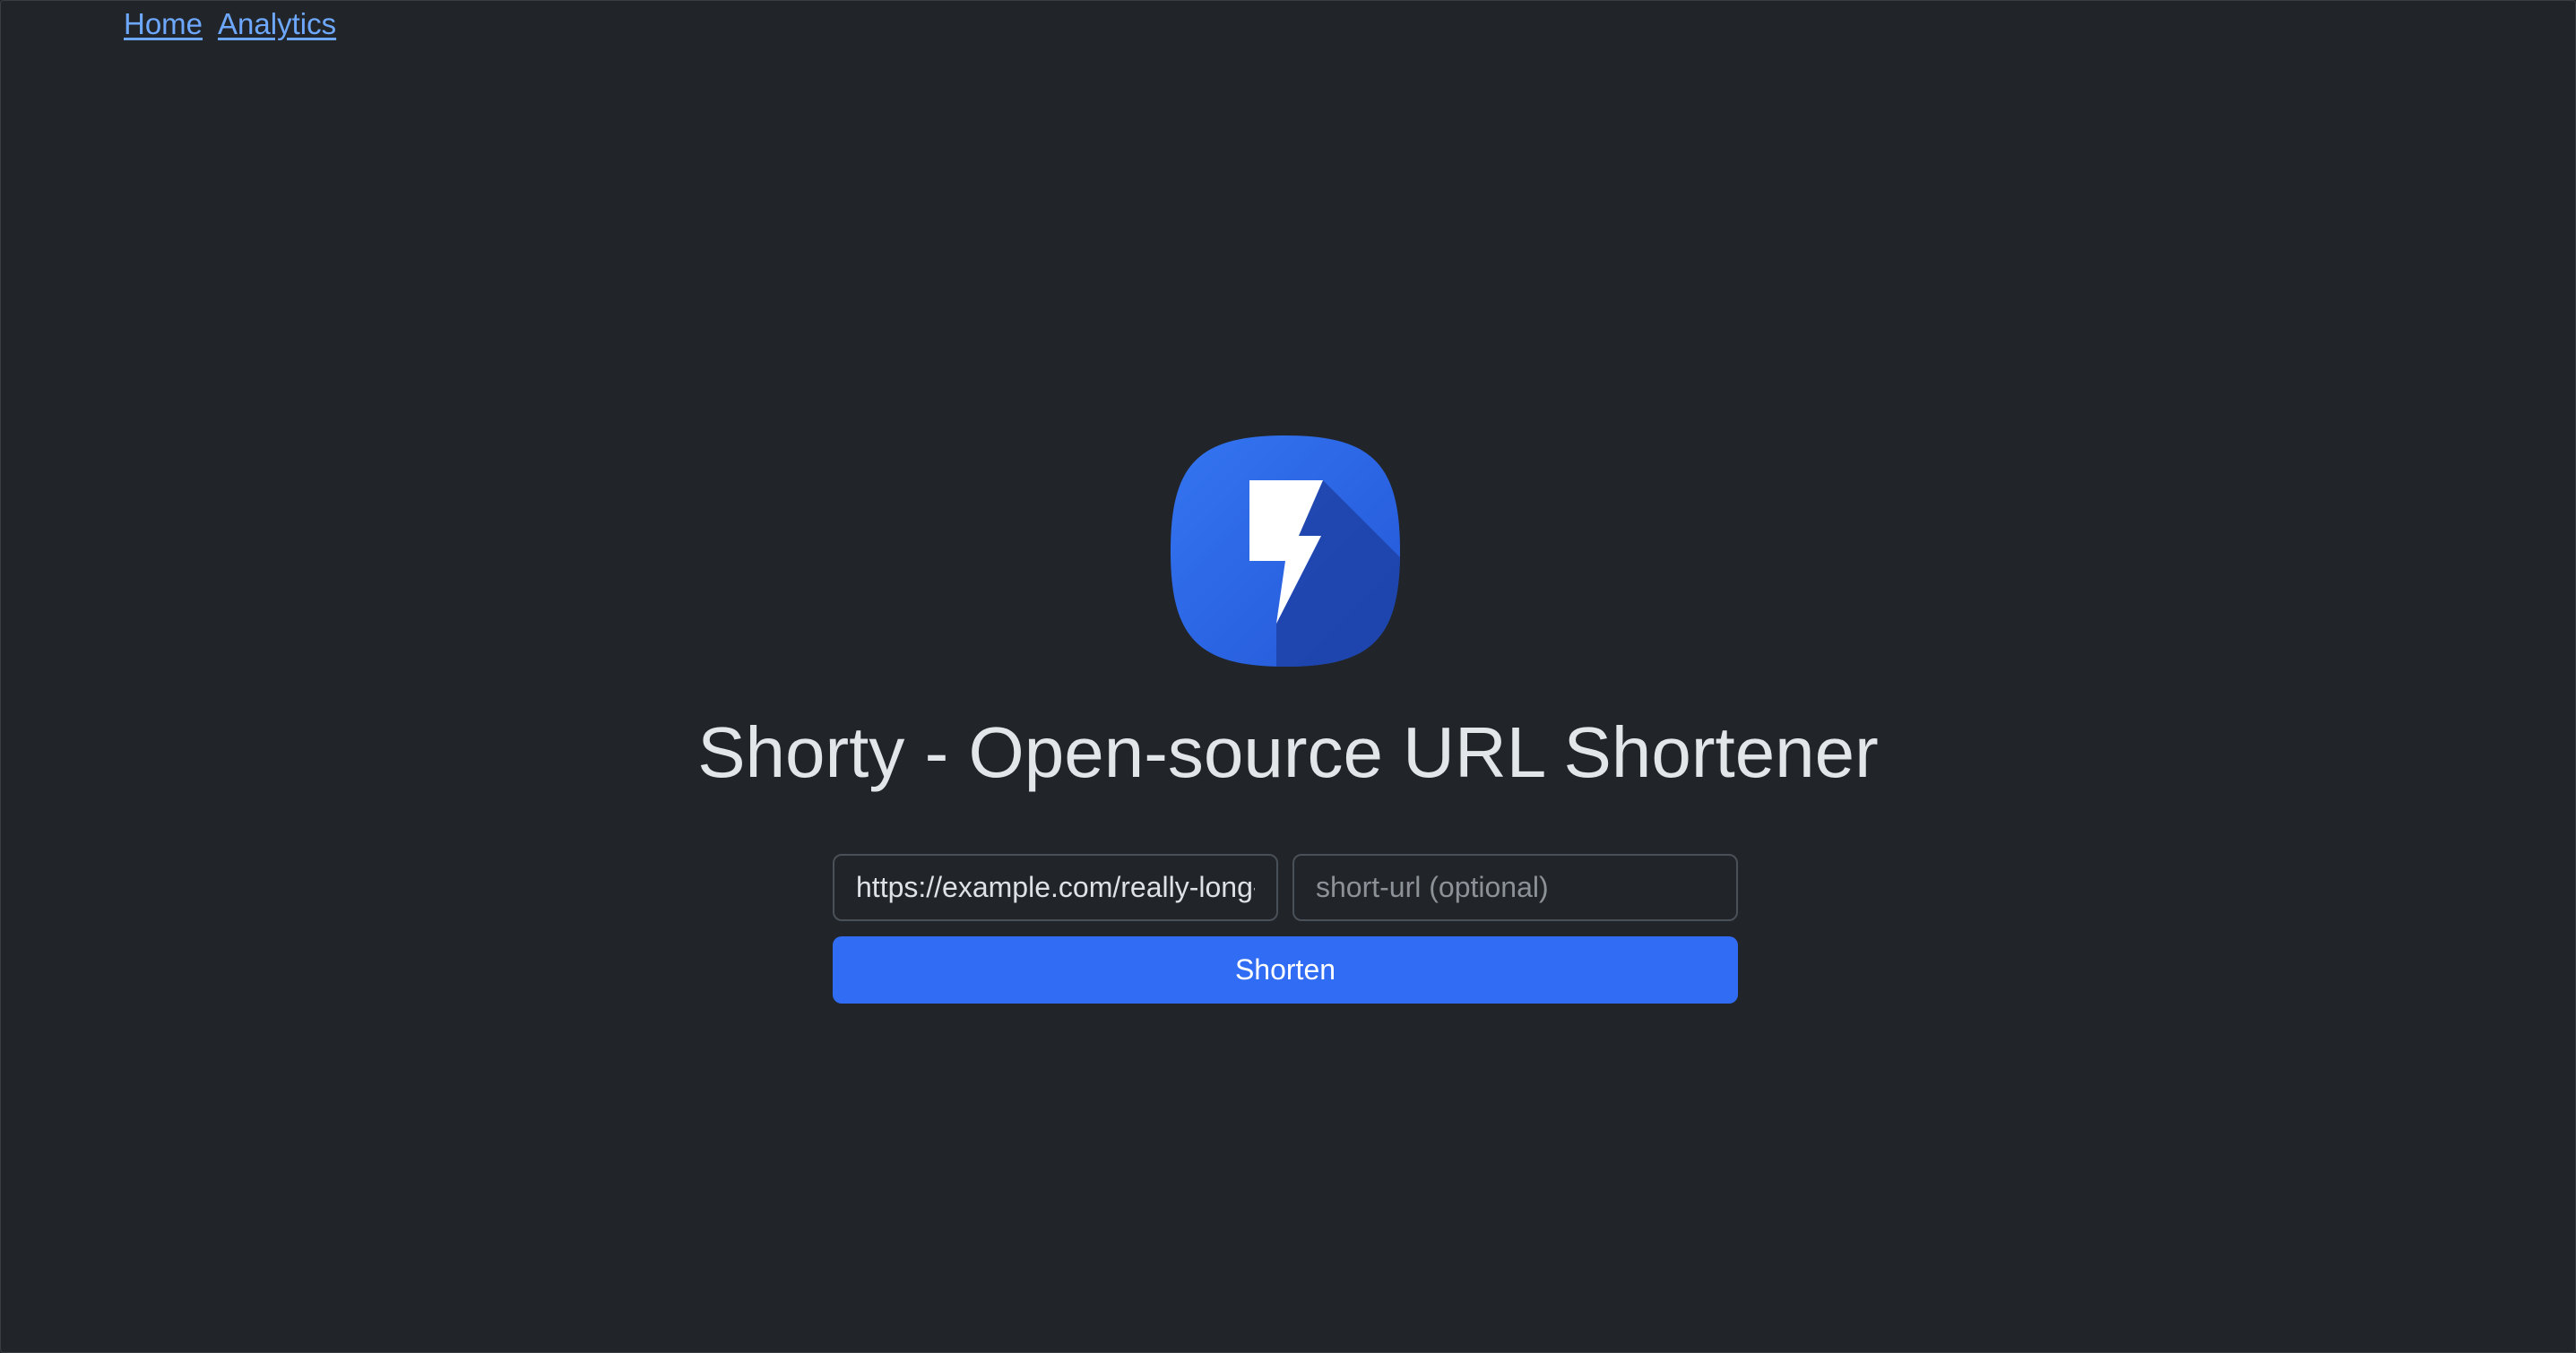 This screenshot has width=2576, height=1353. I want to click on shorten-form, so click(1285, 887).